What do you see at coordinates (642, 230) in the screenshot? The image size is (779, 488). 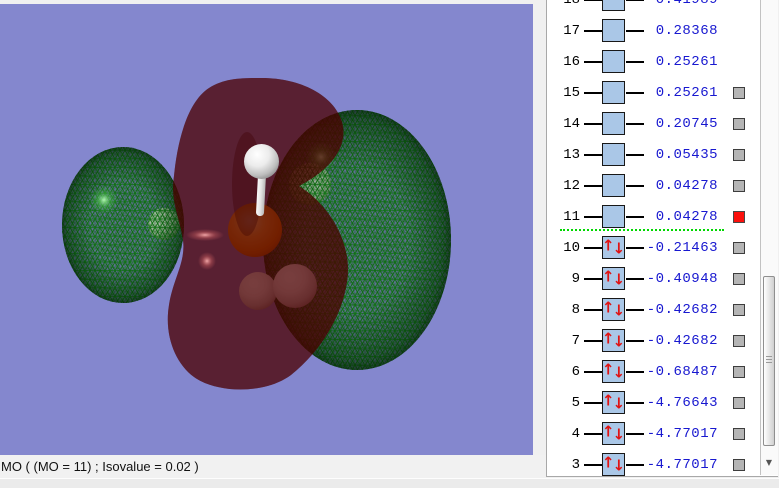 I see `homo-lumo-separator` at bounding box center [642, 230].